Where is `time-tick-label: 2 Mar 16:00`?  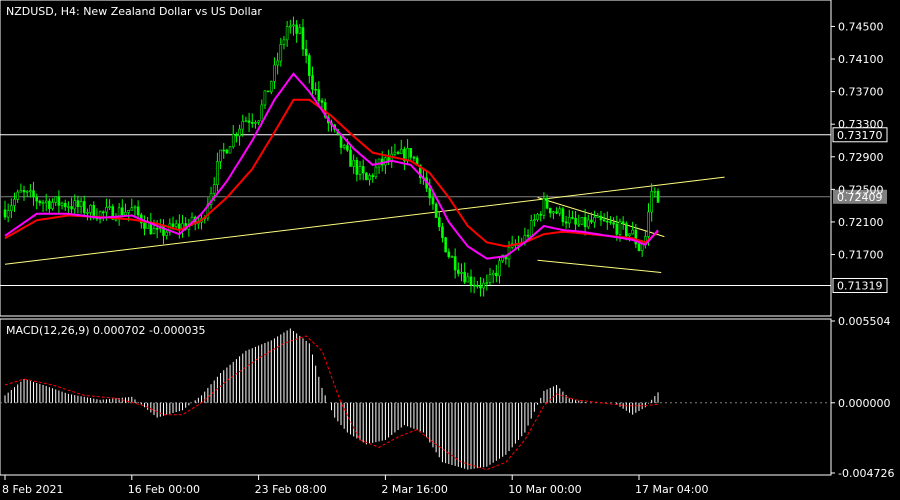 time-tick-label: 2 Mar 16:00 is located at coordinates (414, 489).